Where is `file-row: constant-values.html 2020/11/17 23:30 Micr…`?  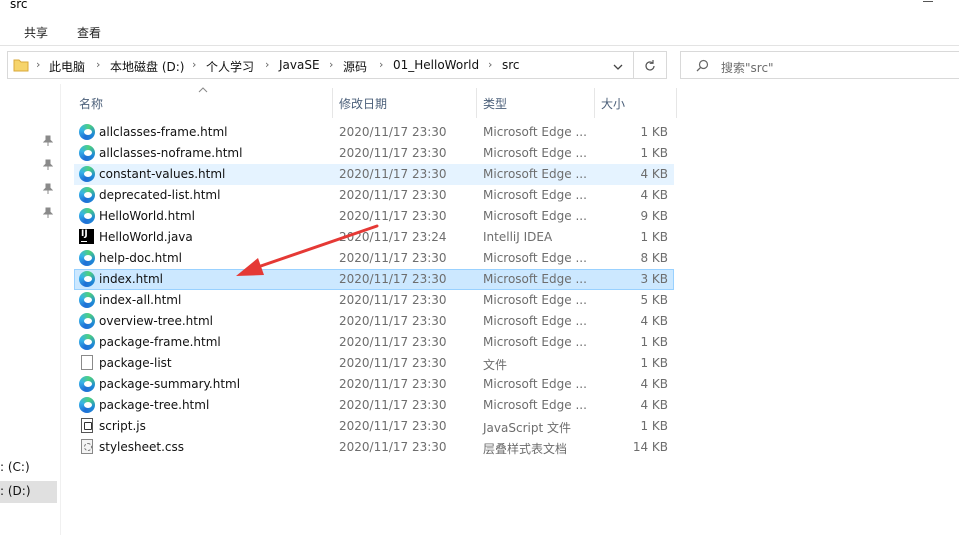 file-row: constant-values.html 2020/11/17 23:30 Micr… is located at coordinates (374, 174).